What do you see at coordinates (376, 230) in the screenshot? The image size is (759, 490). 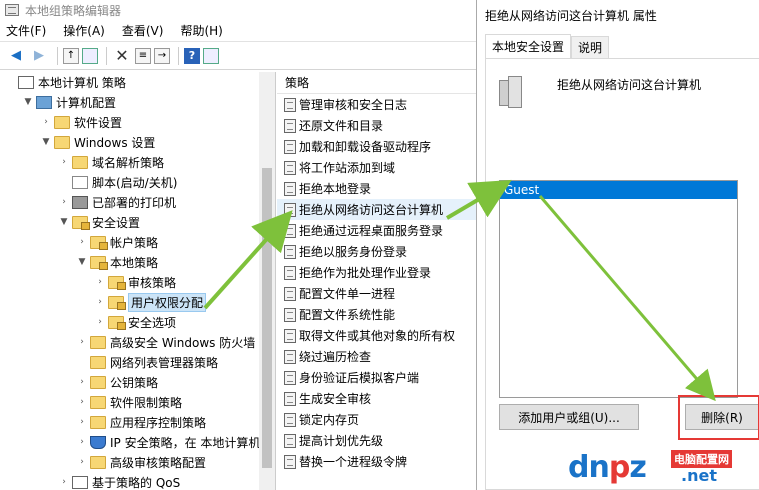 I see `policy-list-item: 拒绝通过远程桌面服务登录` at bounding box center [376, 230].